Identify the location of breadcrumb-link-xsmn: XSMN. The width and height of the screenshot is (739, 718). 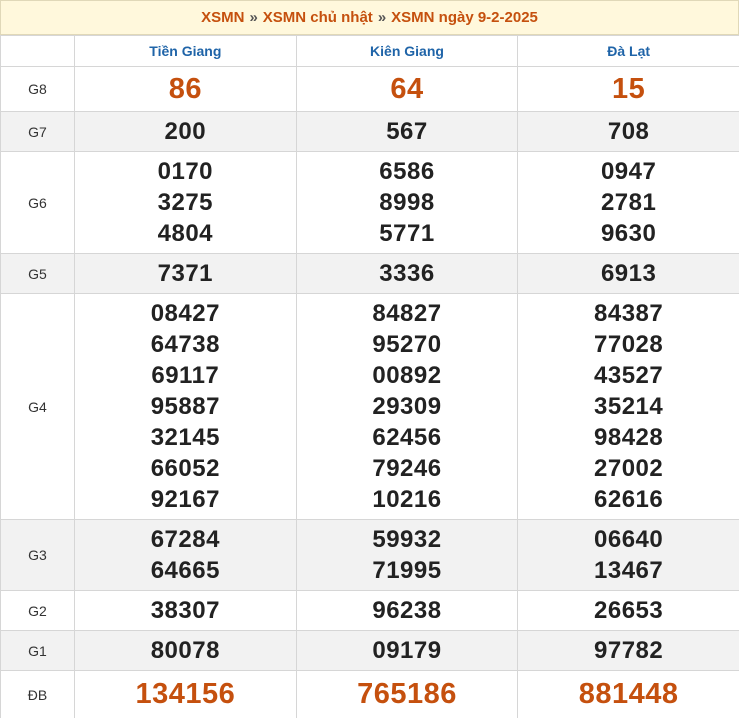
(222, 17).